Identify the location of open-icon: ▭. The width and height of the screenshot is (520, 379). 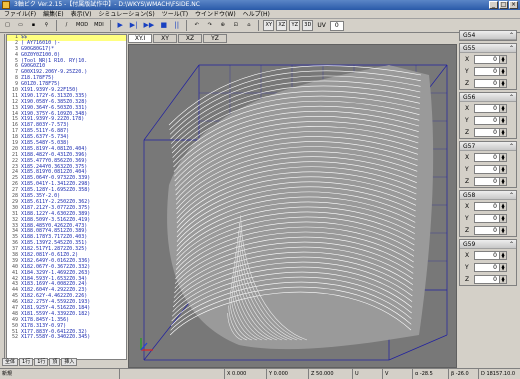
(20, 25).